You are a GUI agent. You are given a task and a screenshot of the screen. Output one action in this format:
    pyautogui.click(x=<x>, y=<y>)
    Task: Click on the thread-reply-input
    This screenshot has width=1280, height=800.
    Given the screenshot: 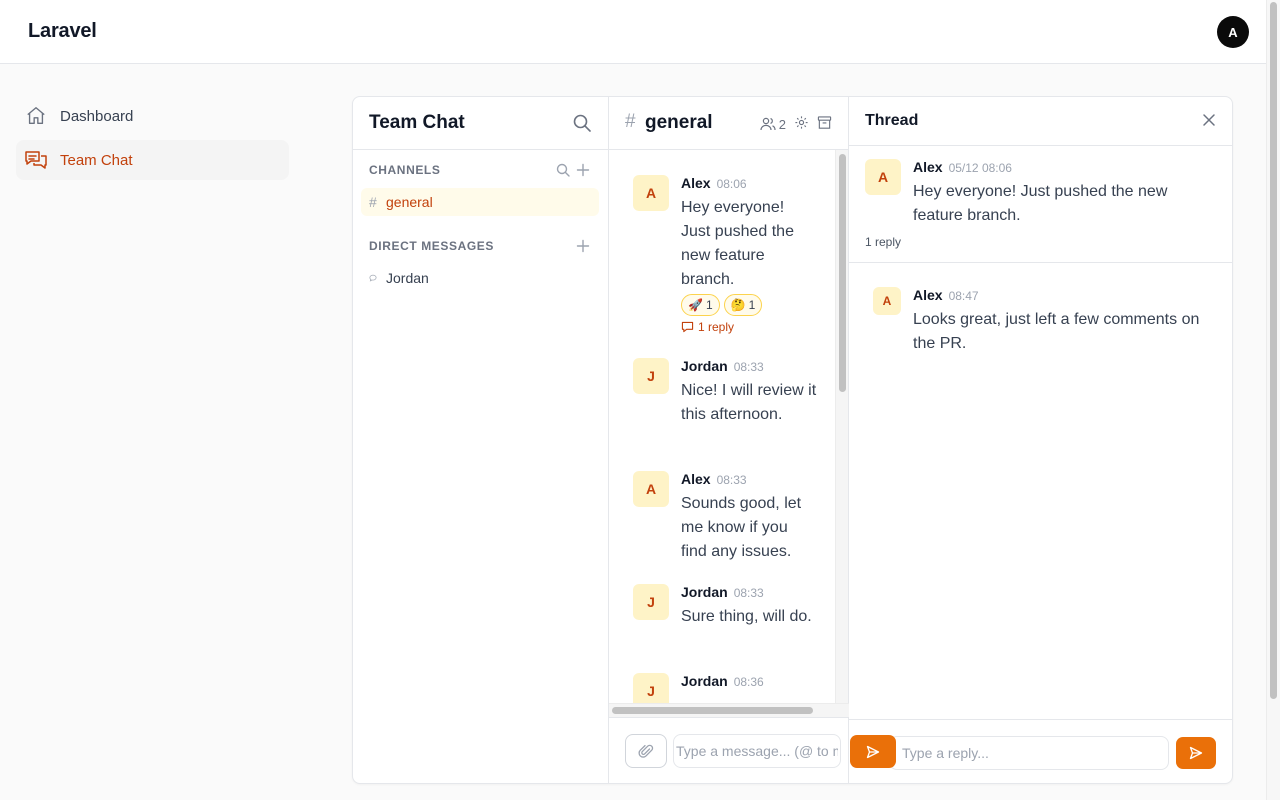 What is the action you would take?
    pyautogui.click(x=1029, y=753)
    